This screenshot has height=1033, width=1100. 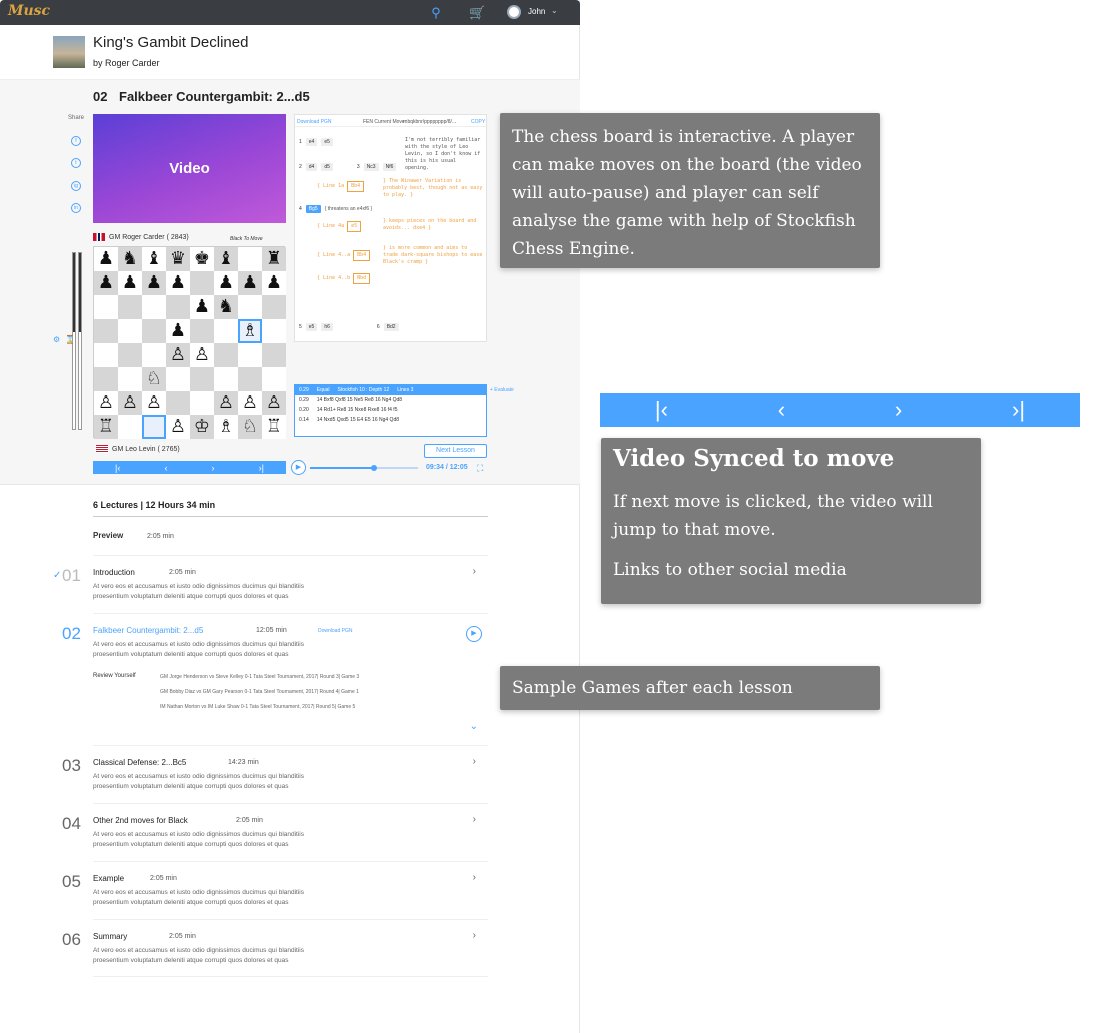 I want to click on move-row: 5 e5 h6 6 Bd2, so click(x=349, y=327).